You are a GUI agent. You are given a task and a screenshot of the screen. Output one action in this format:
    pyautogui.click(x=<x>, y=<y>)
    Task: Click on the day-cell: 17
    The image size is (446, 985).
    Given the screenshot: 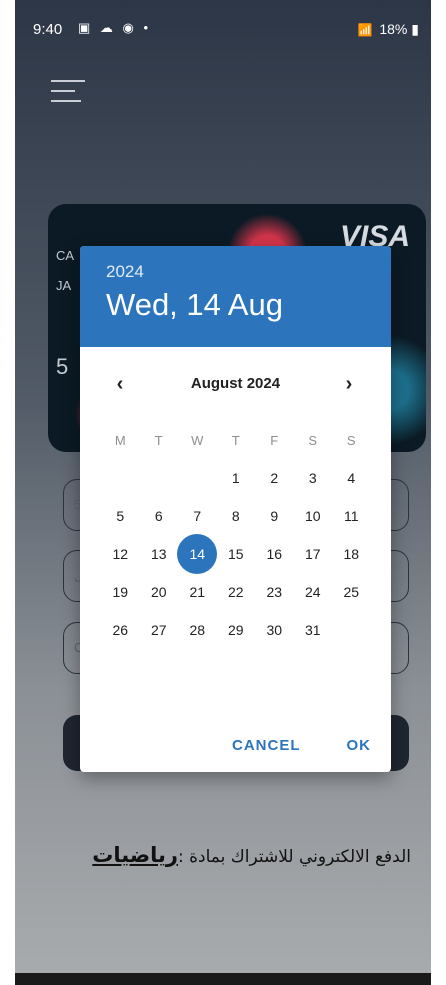 What is the action you would take?
    pyautogui.click(x=313, y=554)
    